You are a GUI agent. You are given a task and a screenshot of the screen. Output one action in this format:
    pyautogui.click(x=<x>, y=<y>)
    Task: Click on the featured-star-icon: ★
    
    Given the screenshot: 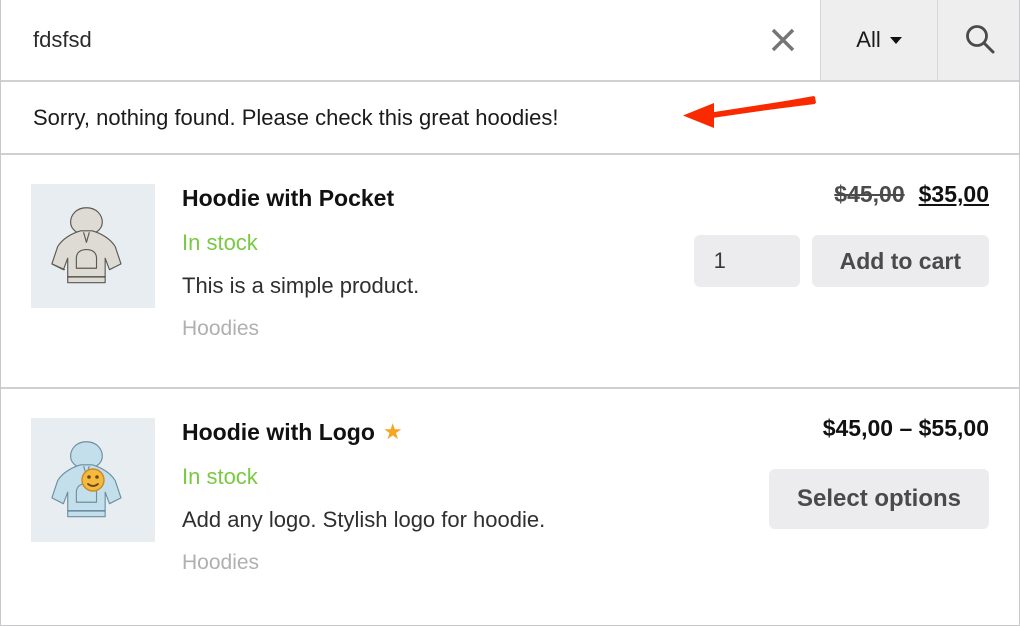 What is the action you would take?
    pyautogui.click(x=392, y=431)
    